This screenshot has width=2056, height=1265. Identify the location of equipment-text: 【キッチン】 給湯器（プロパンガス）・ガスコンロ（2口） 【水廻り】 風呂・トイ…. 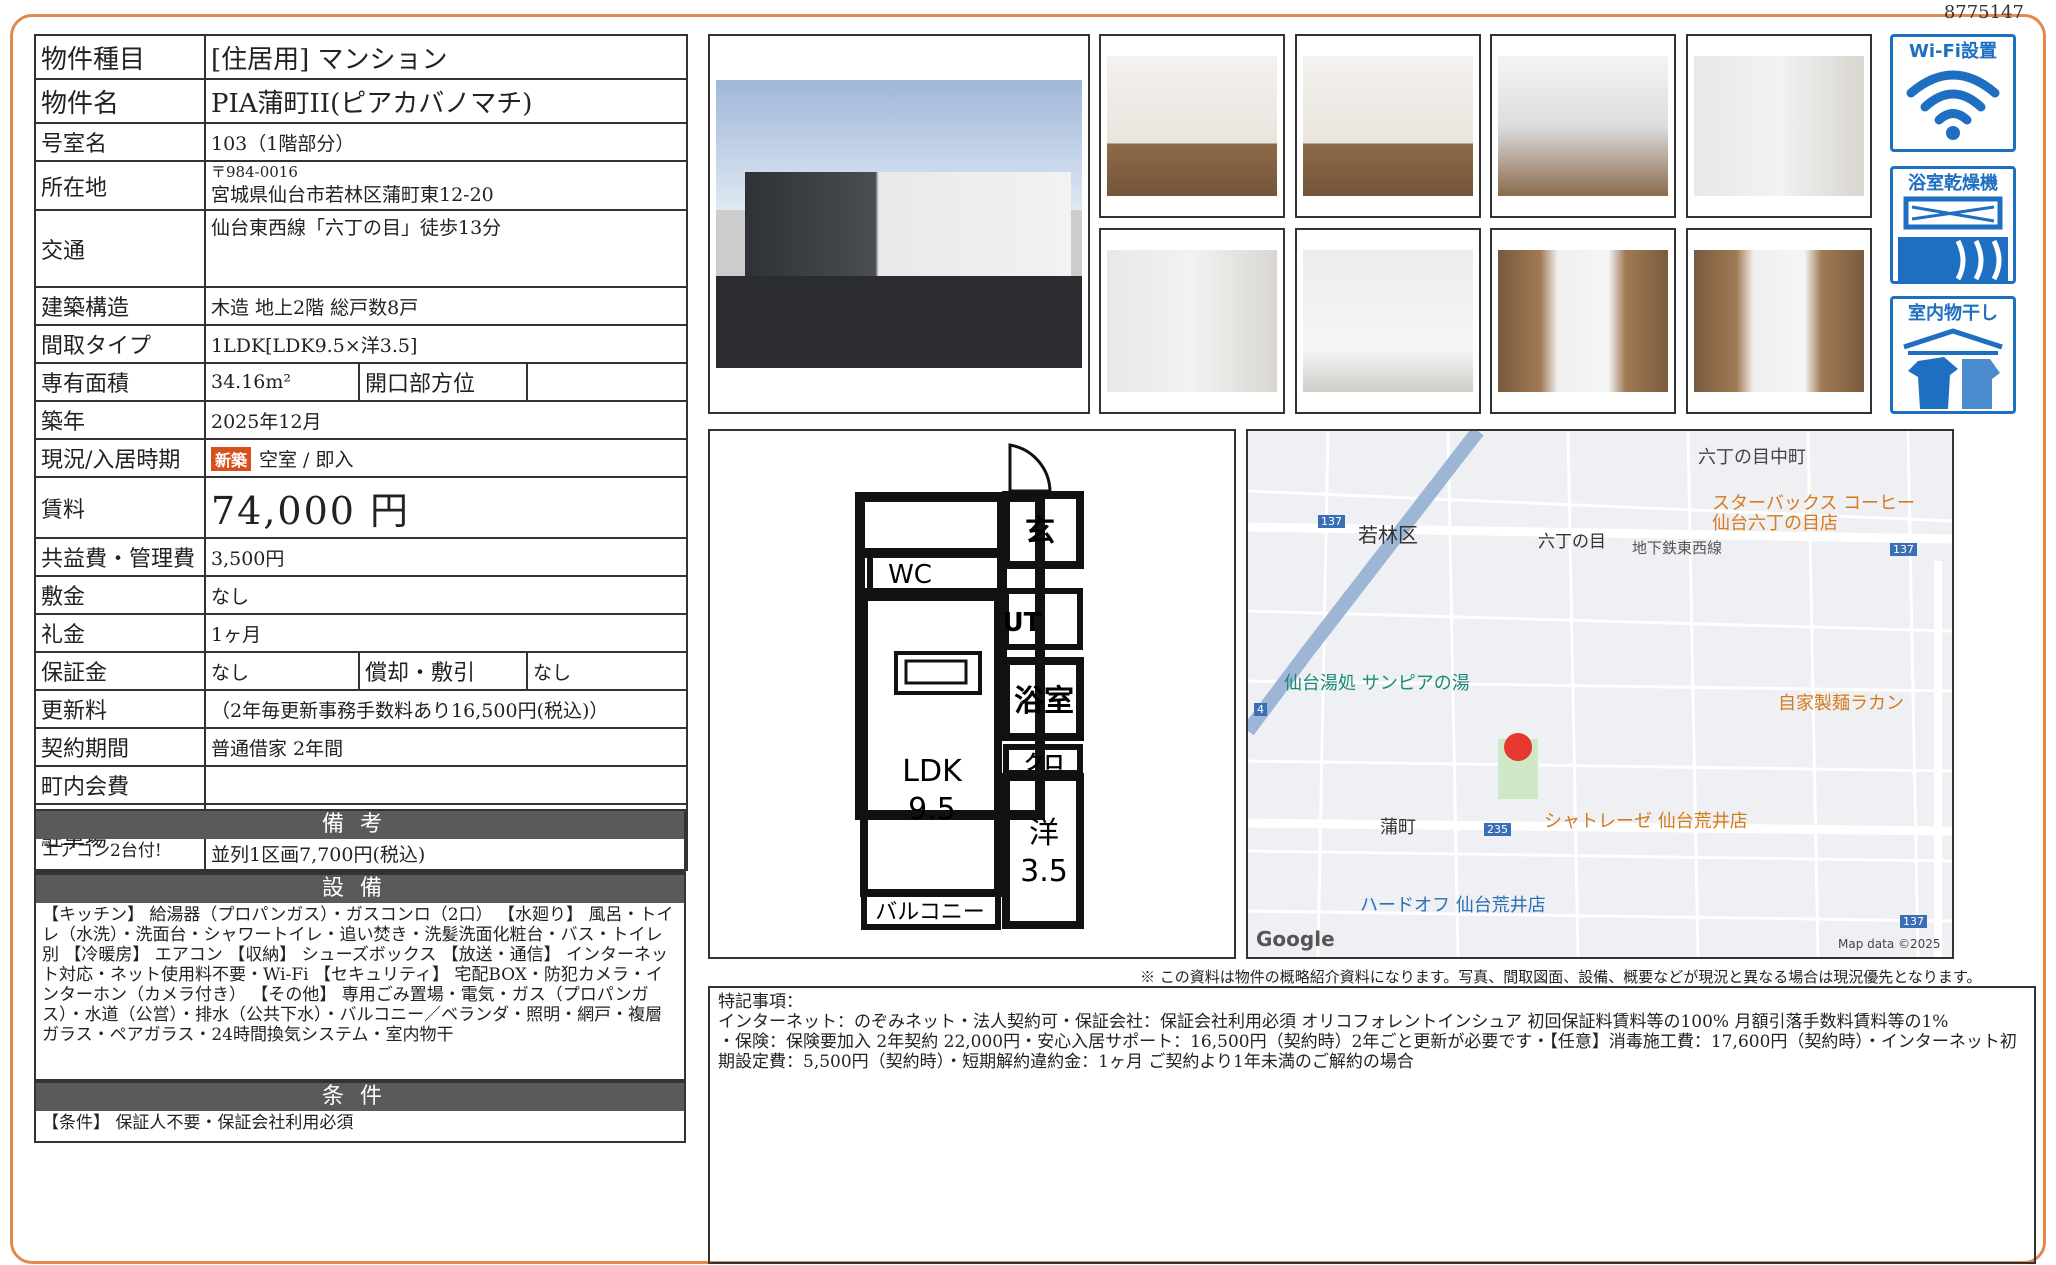
(358, 975).